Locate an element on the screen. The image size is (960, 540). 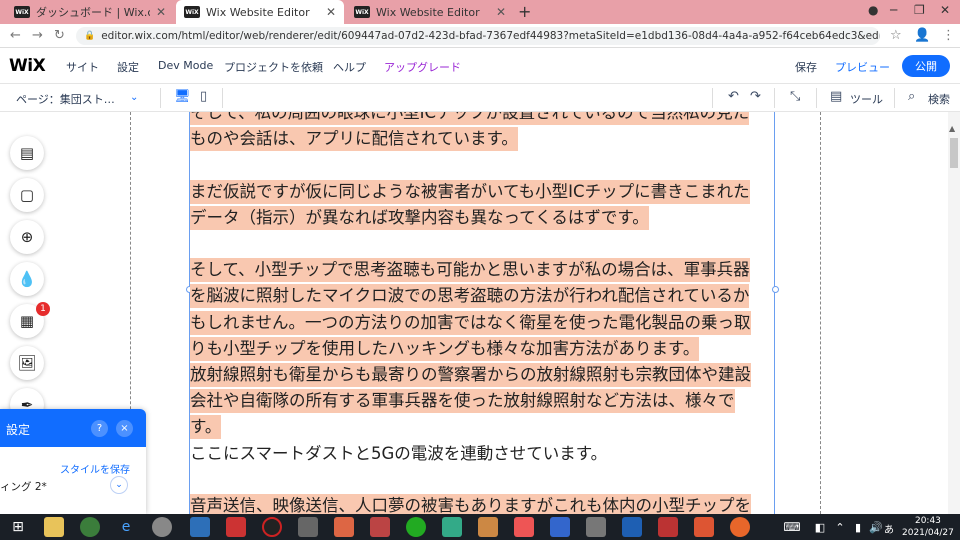
browser-tab-dashboard: WiX ダッシュボード | Wix.com ✕ is located at coordinates (90, 12).